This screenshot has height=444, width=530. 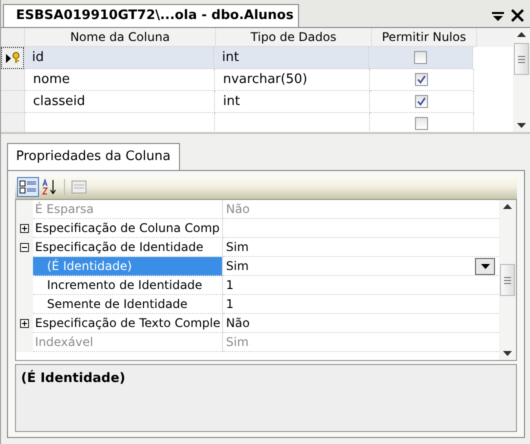 What do you see at coordinates (128, 323) in the screenshot?
I see `property-name: Especificação de Texto Comple` at bounding box center [128, 323].